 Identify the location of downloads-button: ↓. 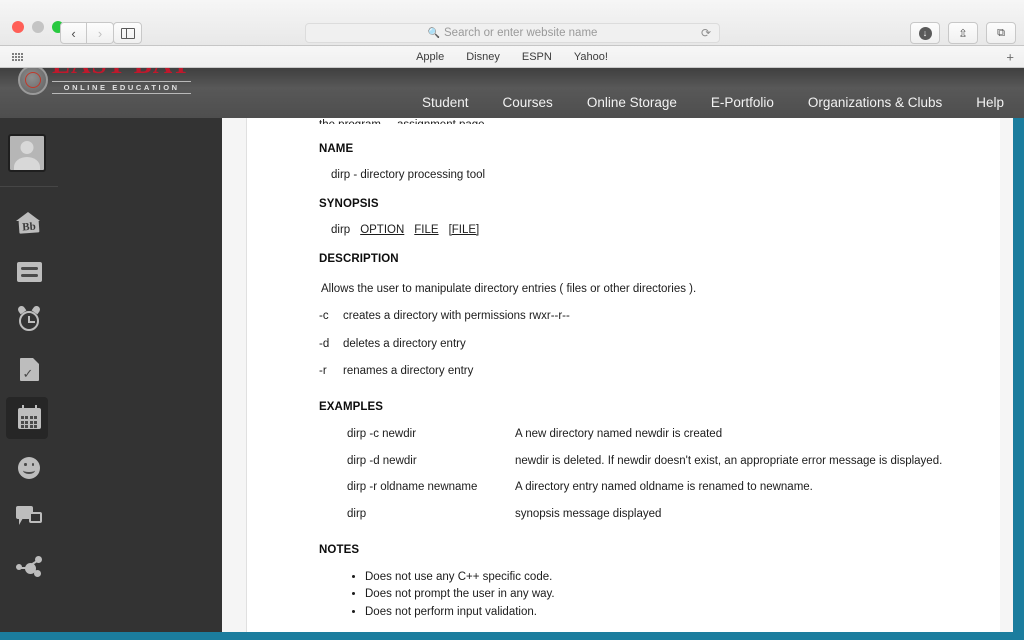
(925, 33).